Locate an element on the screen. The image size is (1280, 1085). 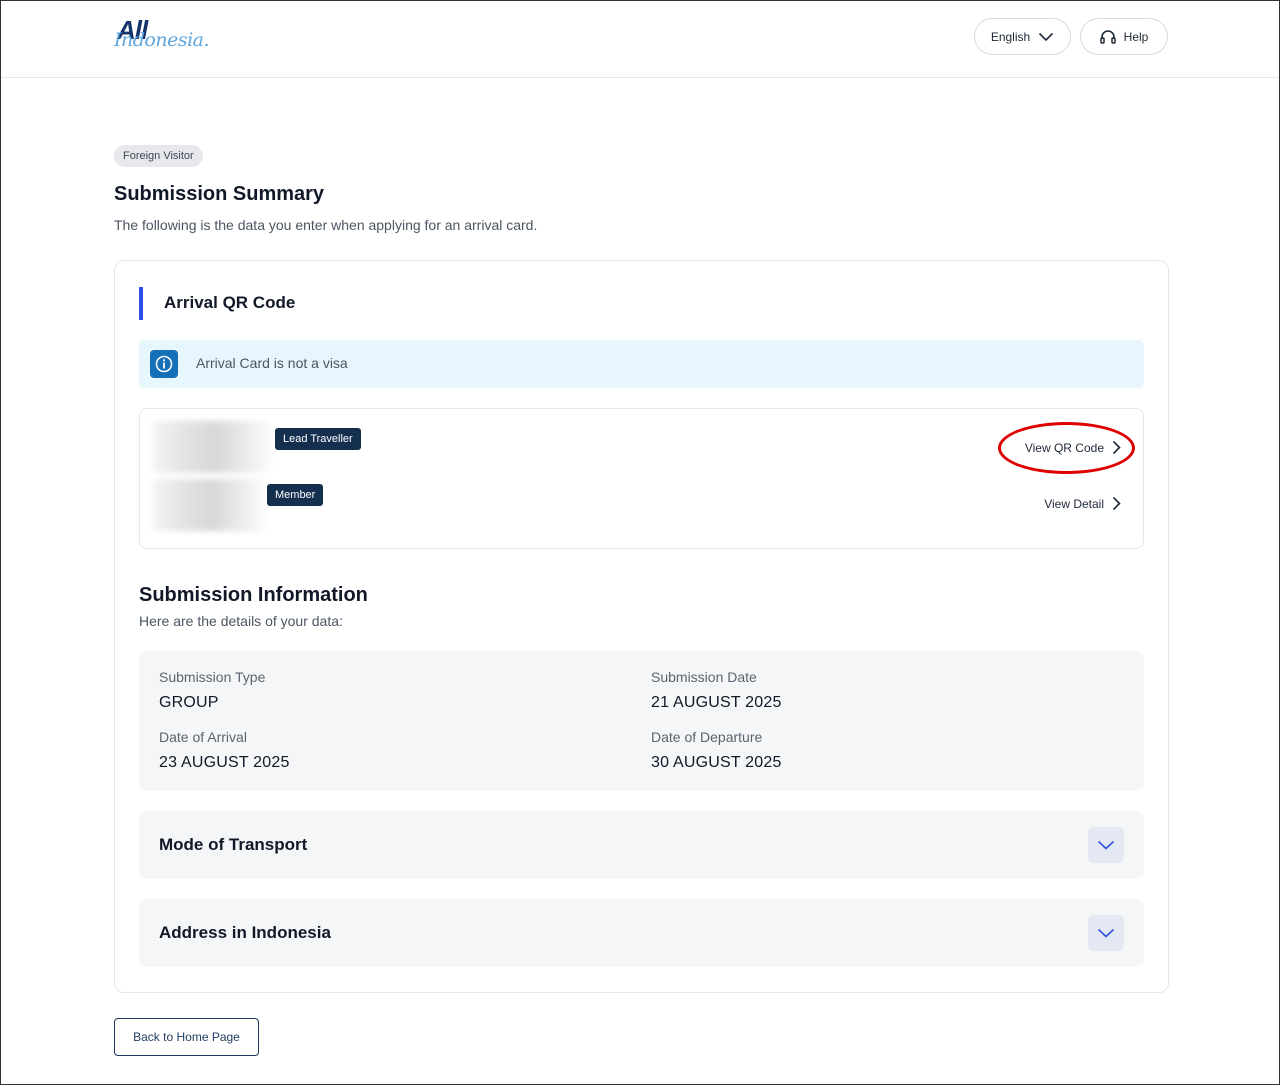
departure-date-value: 30 AUGUST 2025 is located at coordinates (716, 762).